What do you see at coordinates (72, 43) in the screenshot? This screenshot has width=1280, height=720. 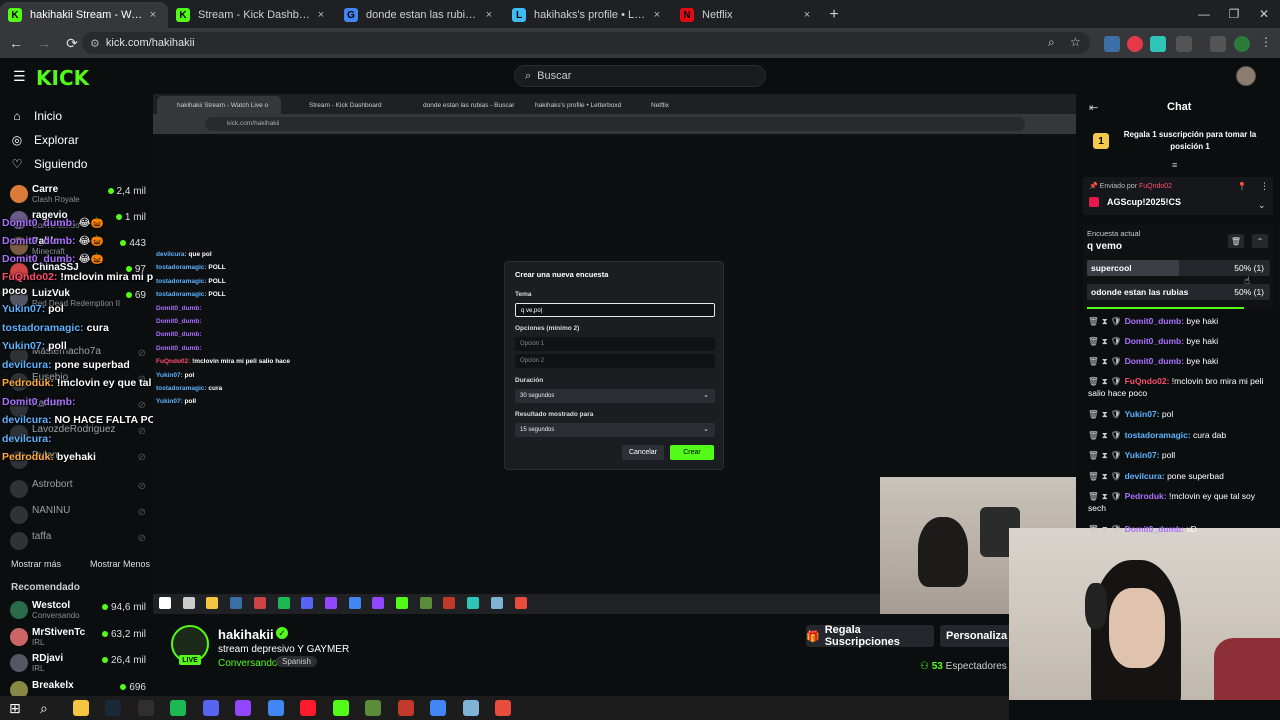 I see `reload-icon: ⟳` at bounding box center [72, 43].